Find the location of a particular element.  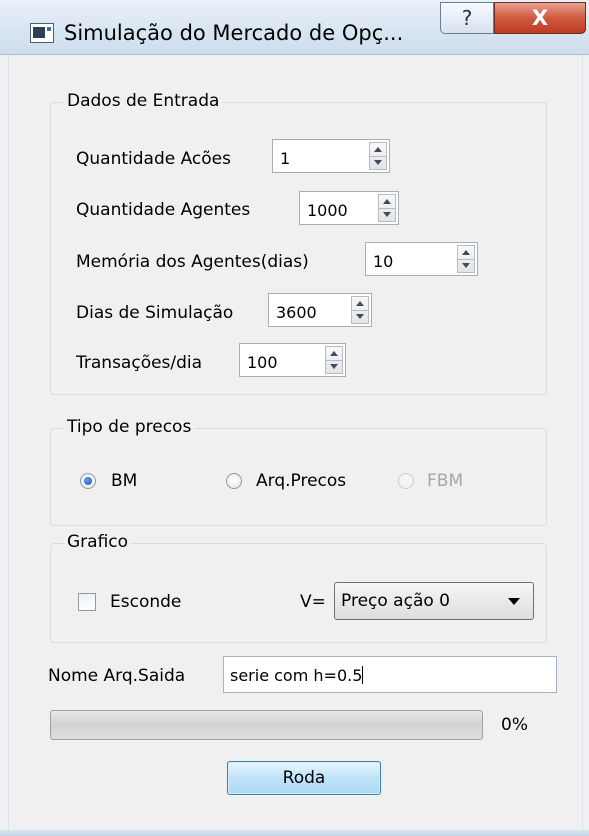

transactions-per-day-value: 100 is located at coordinates (262, 362).